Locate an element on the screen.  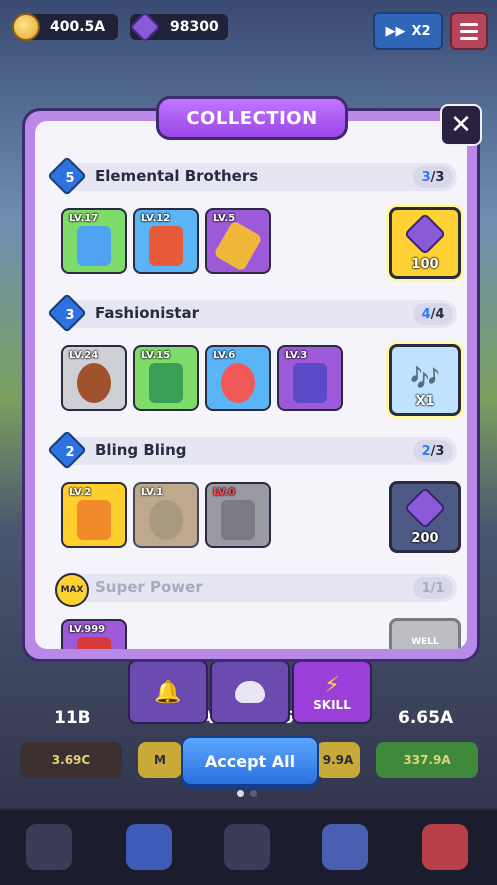
modal-title: COLLECTION is located at coordinates (252, 118).